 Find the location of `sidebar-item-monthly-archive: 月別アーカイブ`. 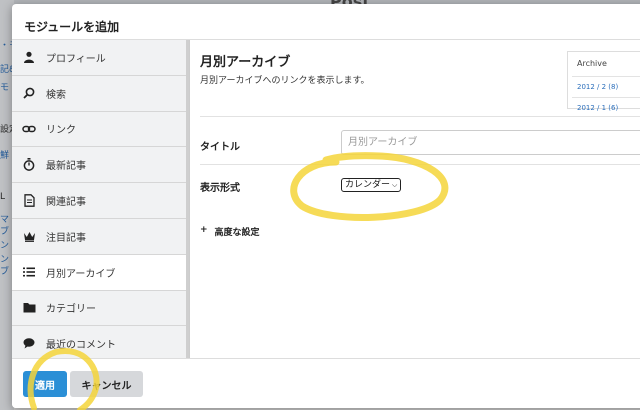

sidebar-item-monthly-archive: 月別アーカイブ is located at coordinates (100, 272).